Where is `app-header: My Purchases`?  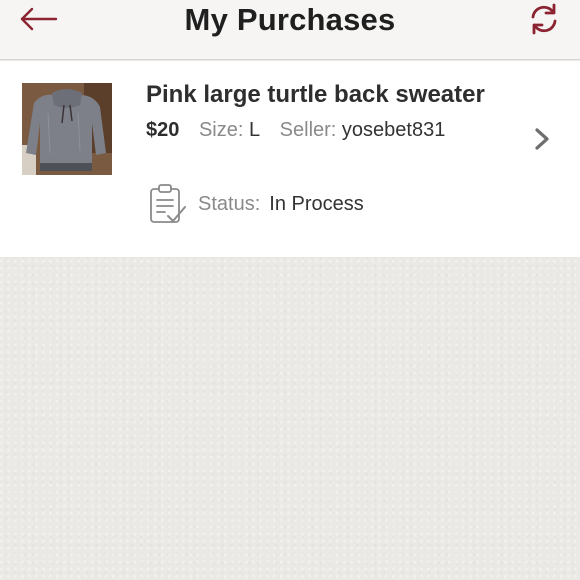
app-header: My Purchases is located at coordinates (290, 30).